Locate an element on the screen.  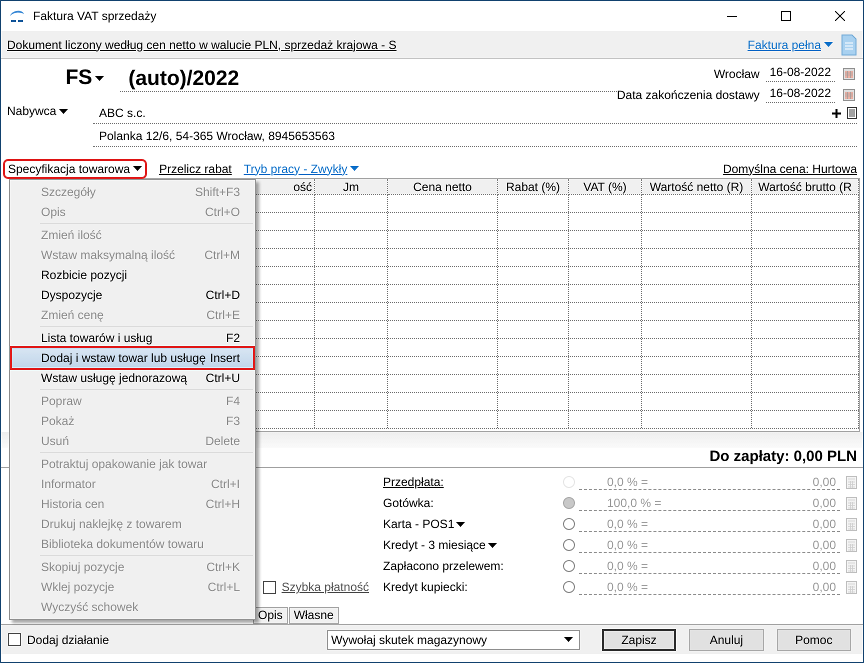
menu-item: Rozbicie pozycji is located at coordinates (132, 275).